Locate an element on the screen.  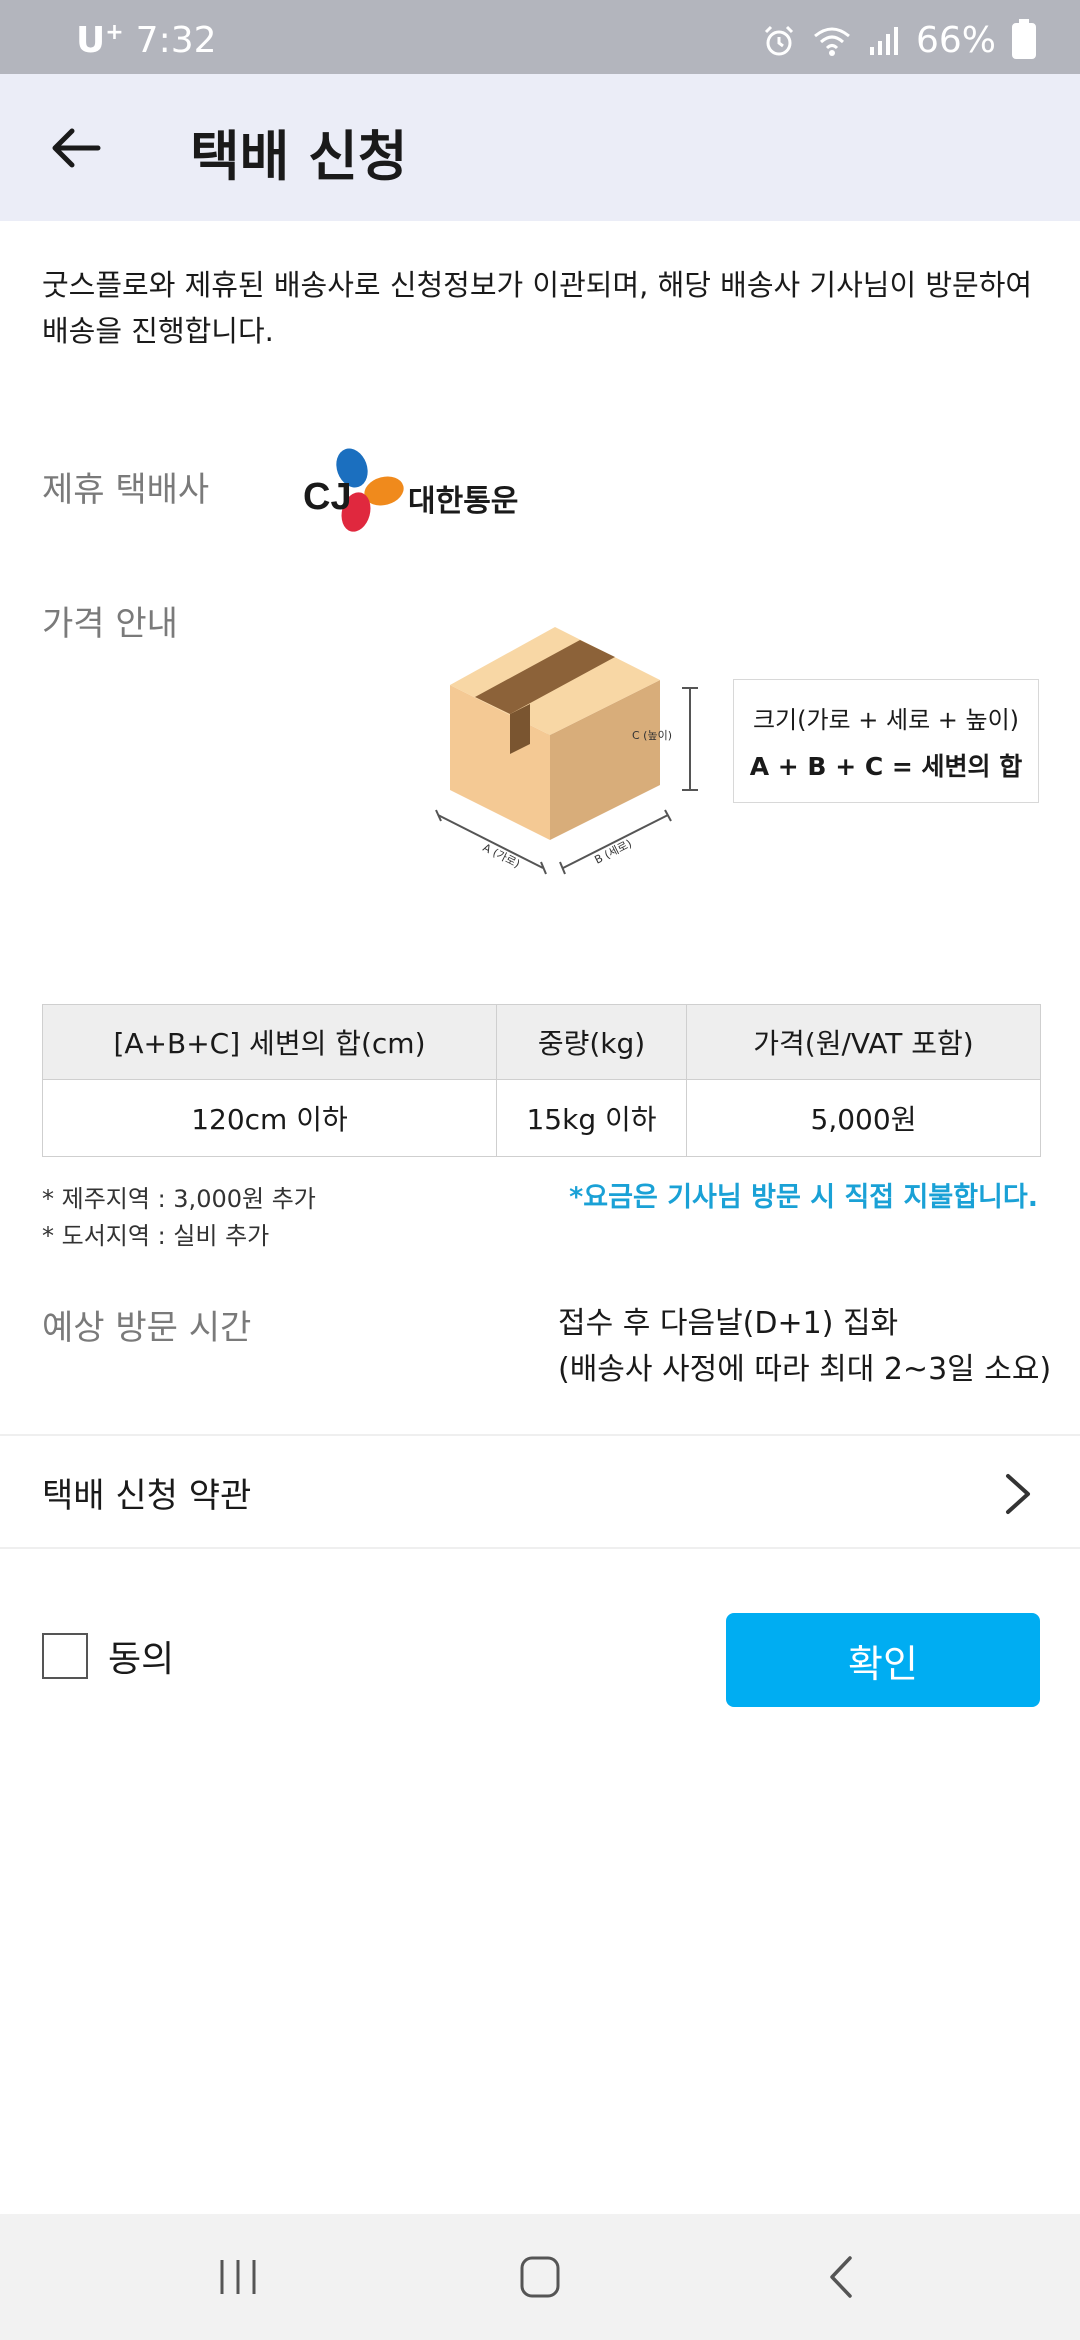
cj-logo-kr: 대한통운 is located at coordinates (463, 501).